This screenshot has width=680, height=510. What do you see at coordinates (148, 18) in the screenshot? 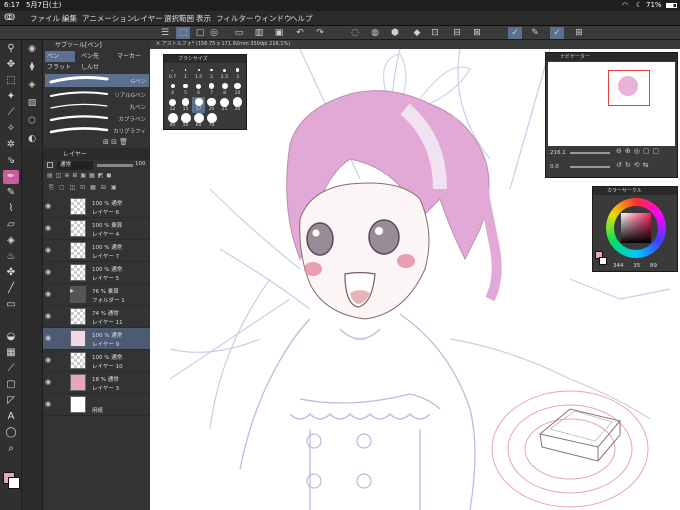
I see `menu-layer: レイヤー` at bounding box center [148, 18].